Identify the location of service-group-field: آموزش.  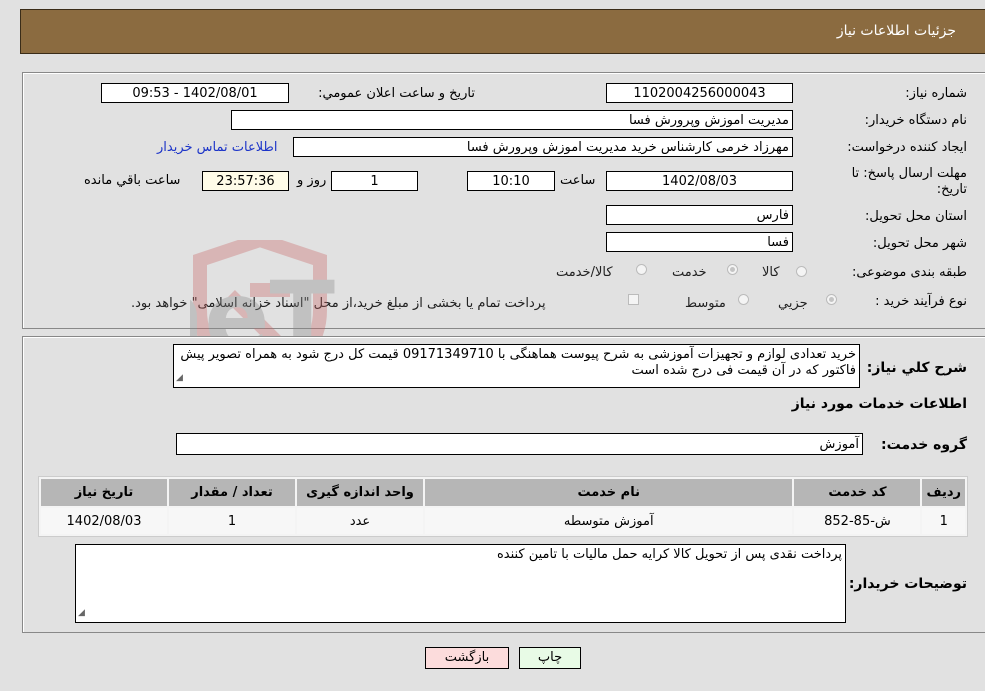
(519, 444).